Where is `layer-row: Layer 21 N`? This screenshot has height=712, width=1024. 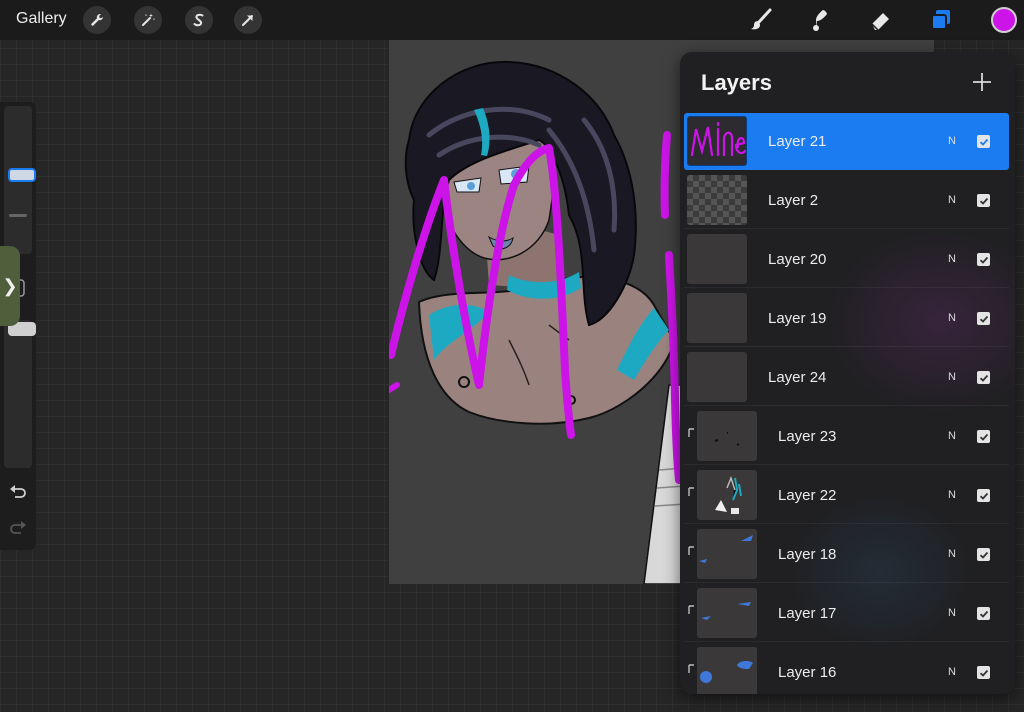 layer-row: Layer 21 N is located at coordinates (846, 141).